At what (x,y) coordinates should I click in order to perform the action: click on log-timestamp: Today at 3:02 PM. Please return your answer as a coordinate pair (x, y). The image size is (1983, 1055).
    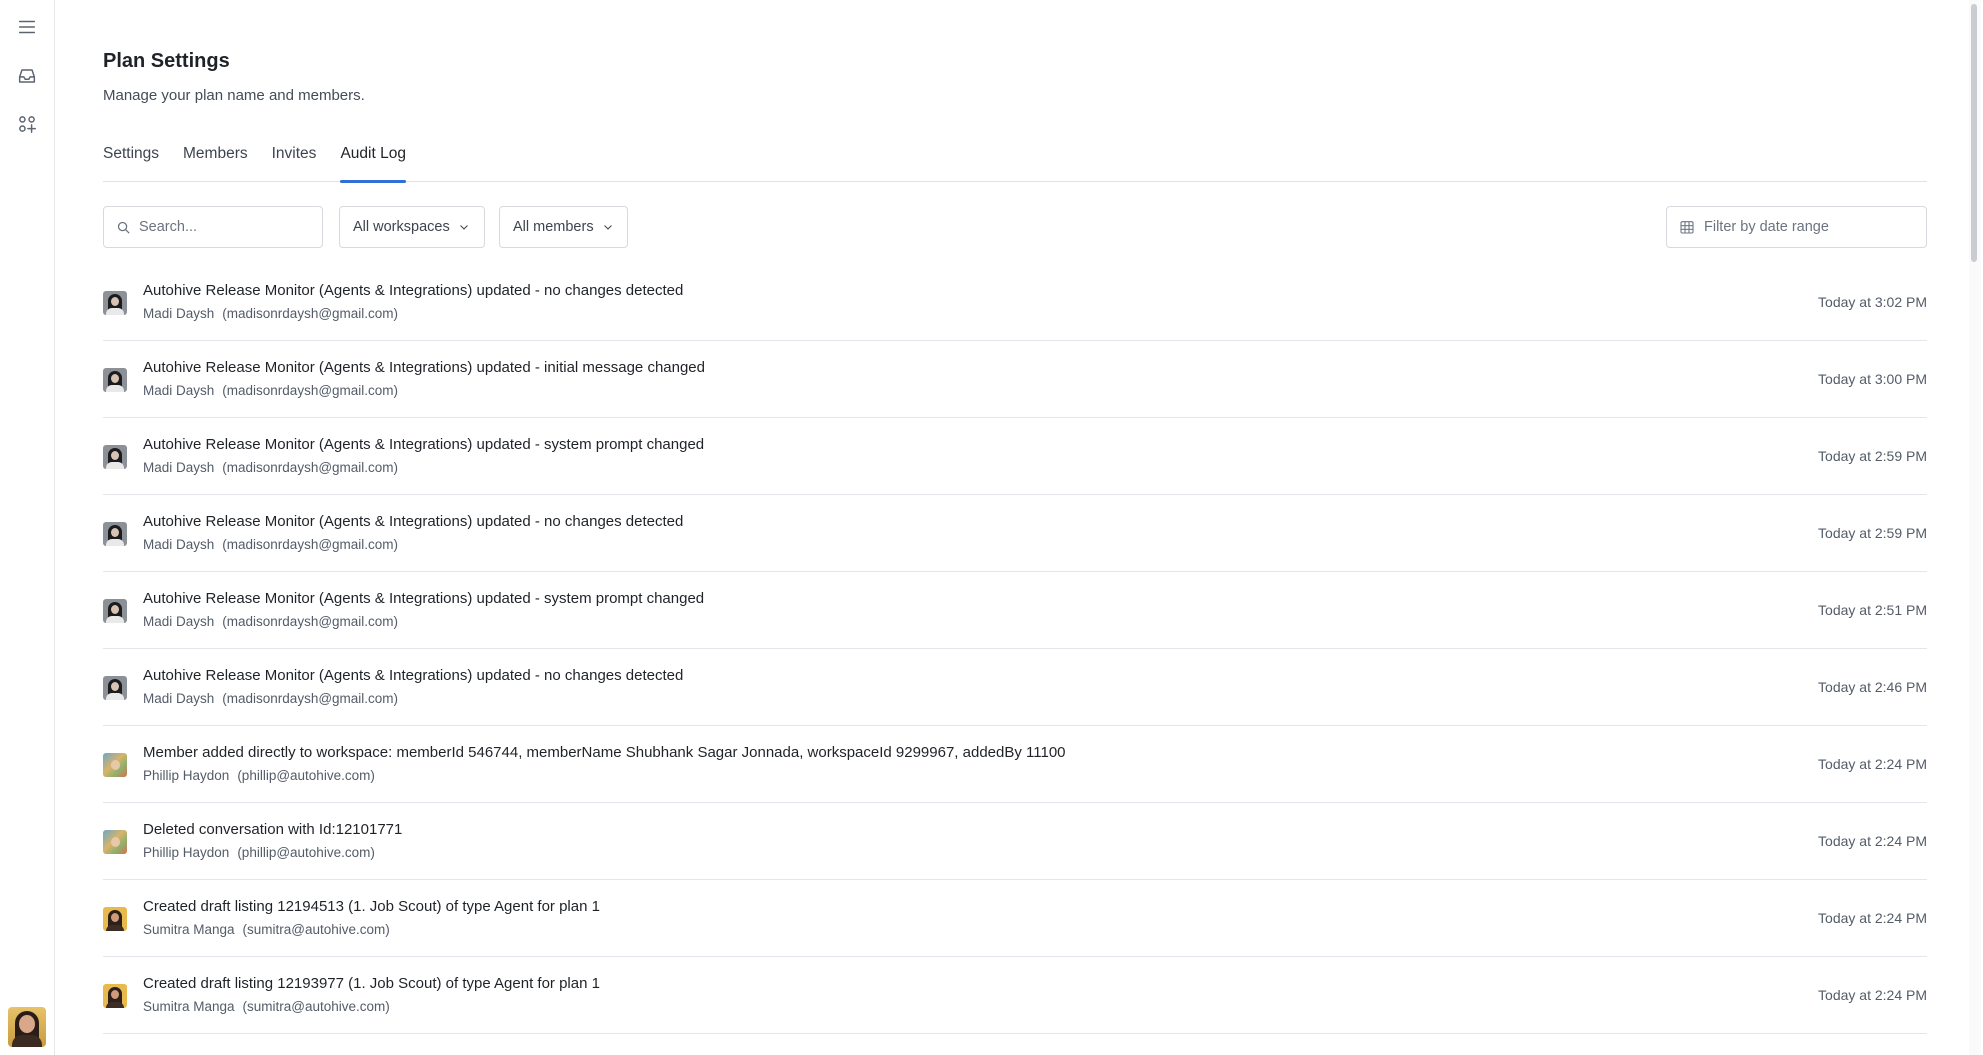
    Looking at the image, I should click on (1872, 302).